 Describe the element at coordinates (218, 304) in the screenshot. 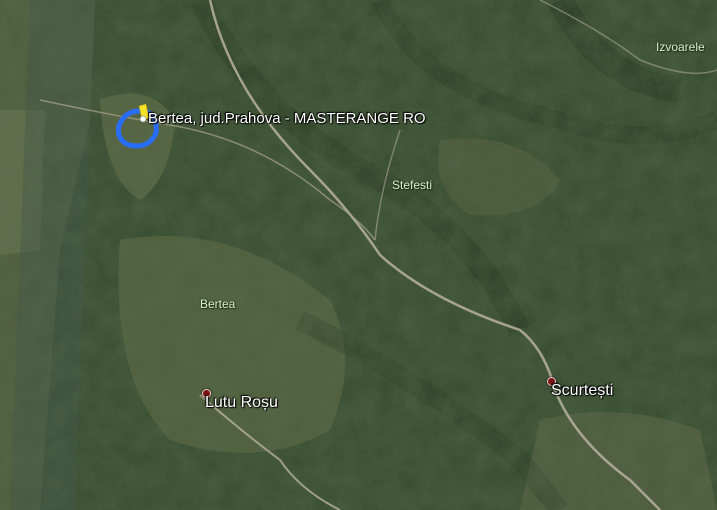

I see `region-label-bertea: Bertea` at that location.